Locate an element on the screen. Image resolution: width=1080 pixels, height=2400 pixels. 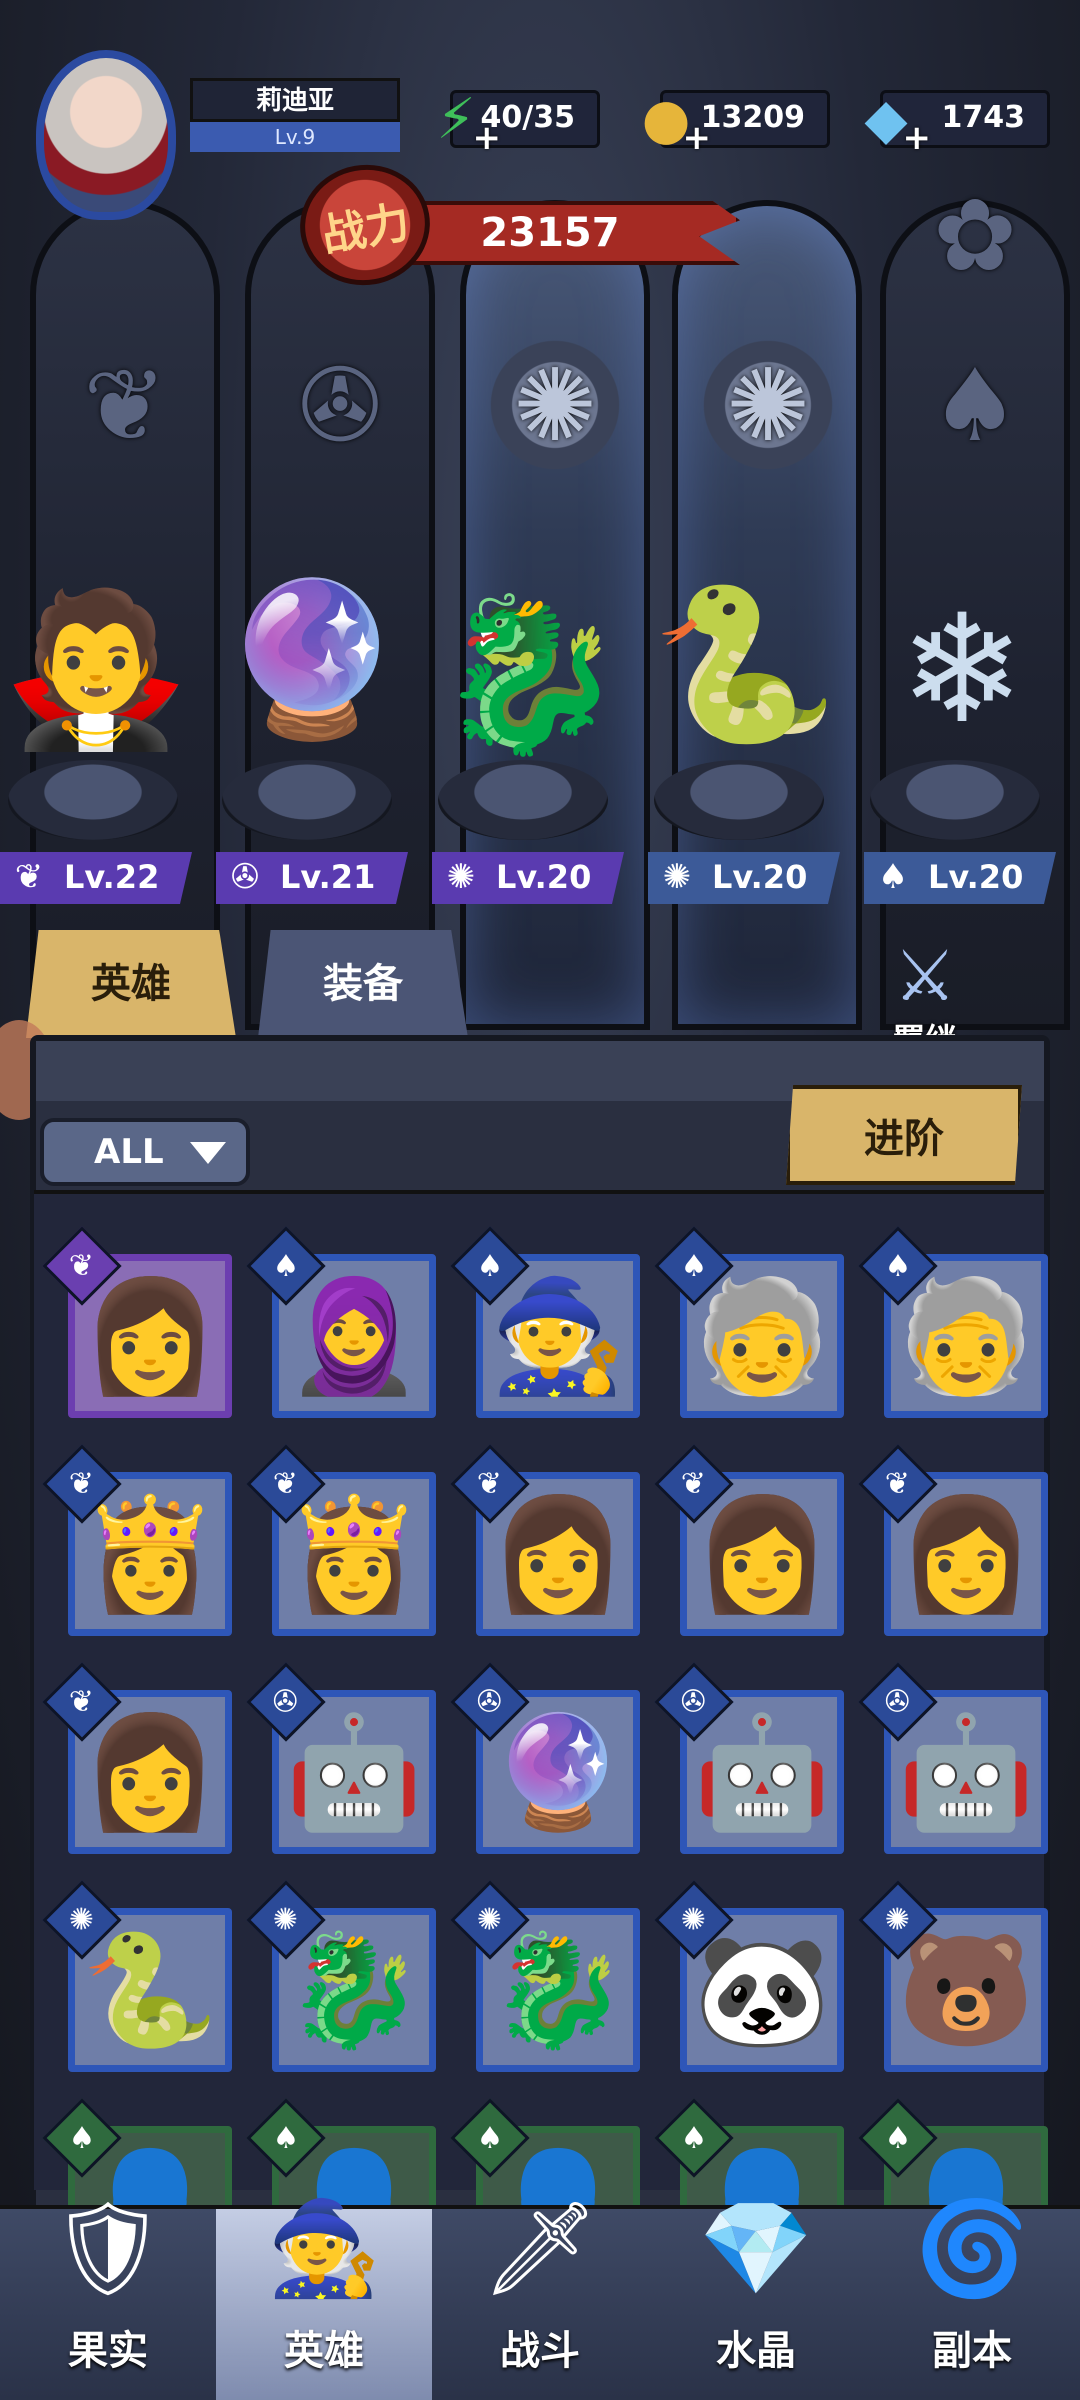
bond-icon: ⚔ is located at coordinates (925, 976).